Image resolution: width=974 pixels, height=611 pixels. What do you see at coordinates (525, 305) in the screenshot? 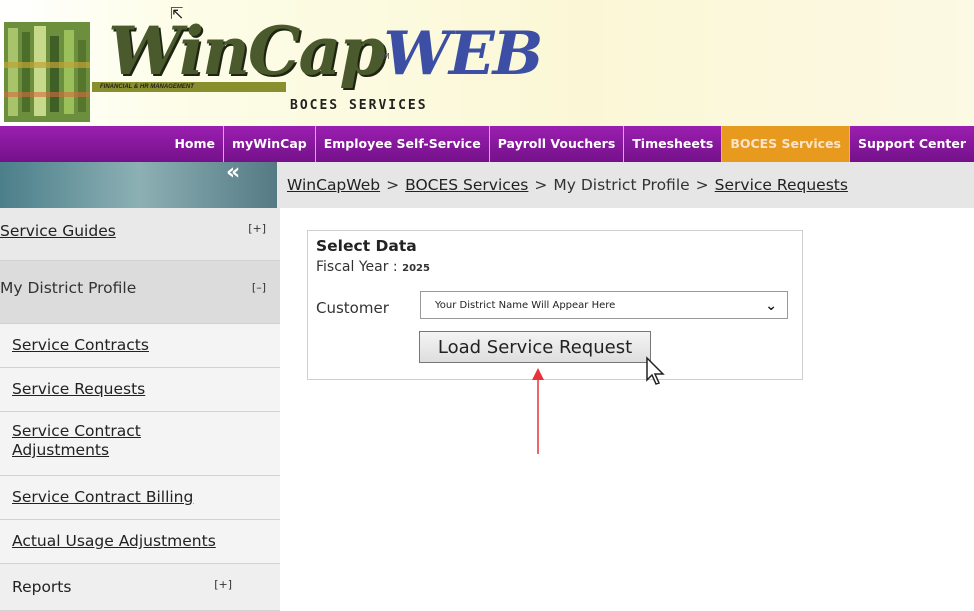
I see `customer-select-value: Your District Name Will Appear Here` at bounding box center [525, 305].